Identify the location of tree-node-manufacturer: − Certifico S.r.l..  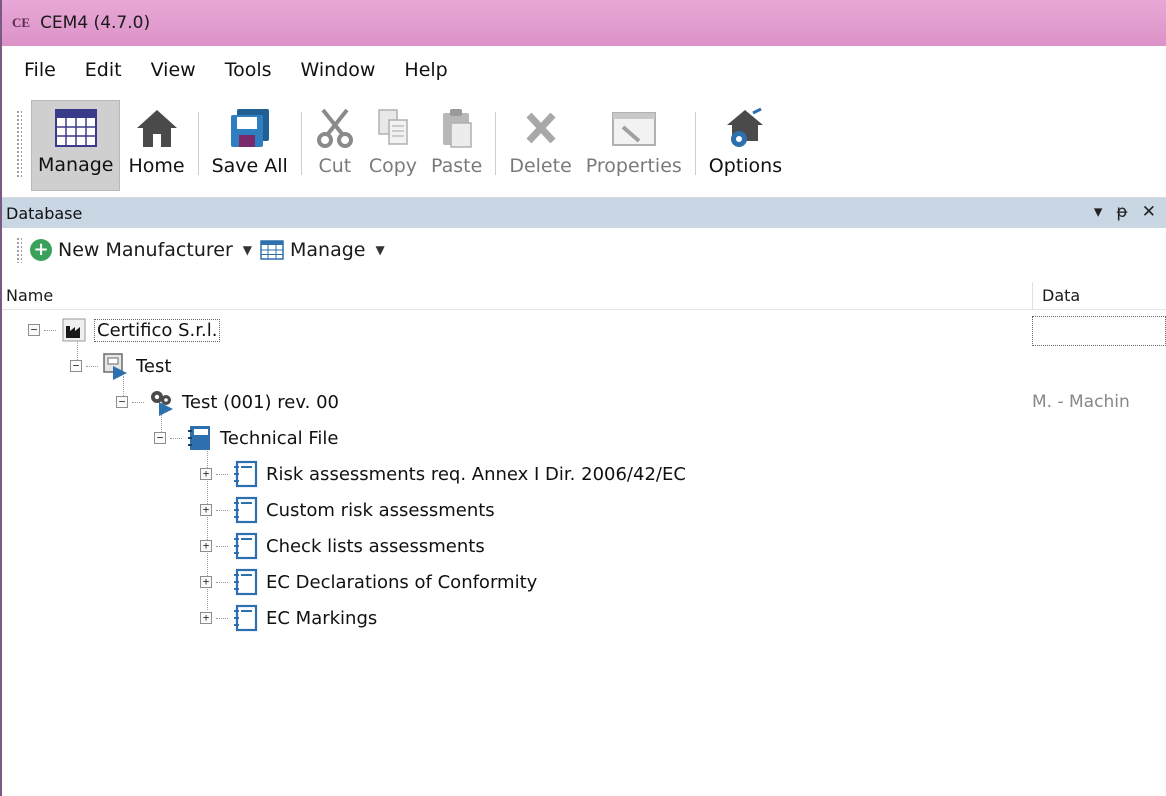
(124, 330).